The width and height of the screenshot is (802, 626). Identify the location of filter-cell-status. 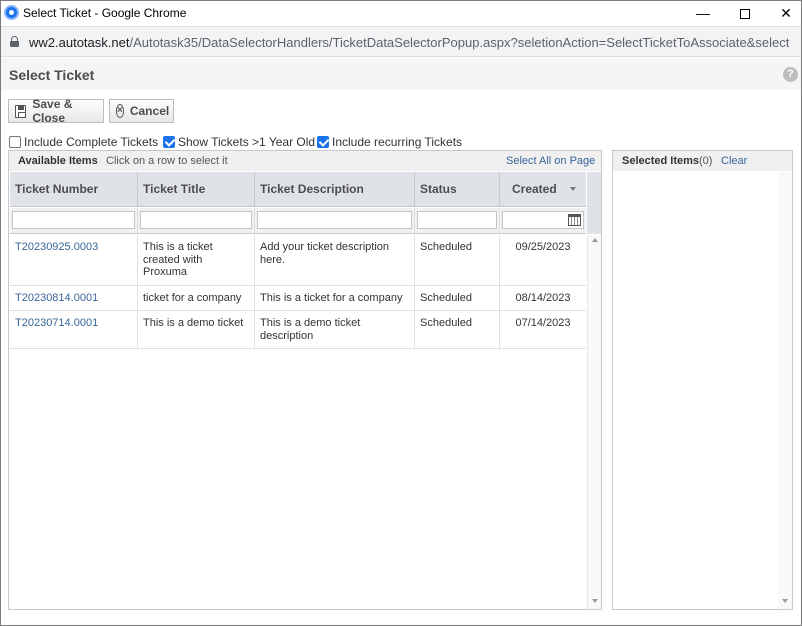
(457, 221).